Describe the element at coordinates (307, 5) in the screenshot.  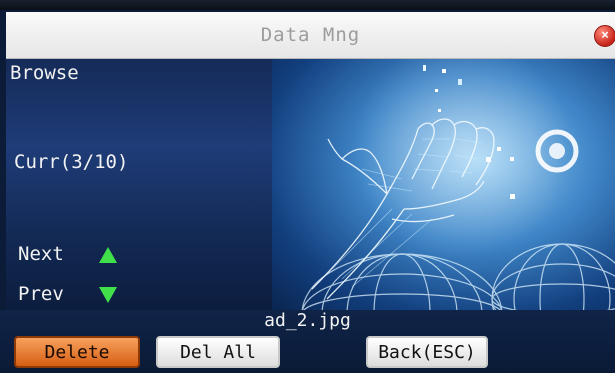
I see `top-edge` at that location.